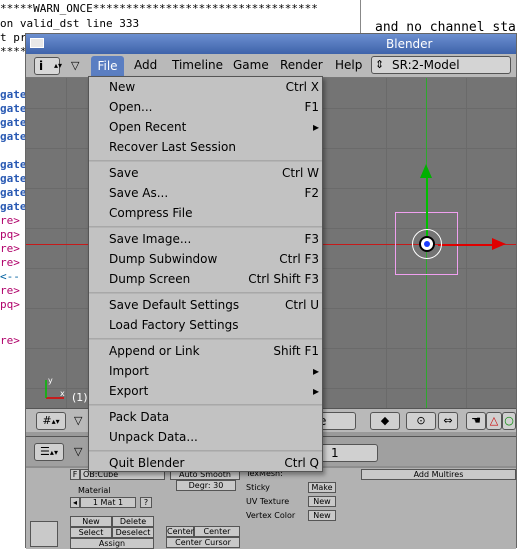 Image resolution: width=517 pixels, height=549 pixels. I want to click on menu-item-label: Save Default Settings, so click(174, 305).